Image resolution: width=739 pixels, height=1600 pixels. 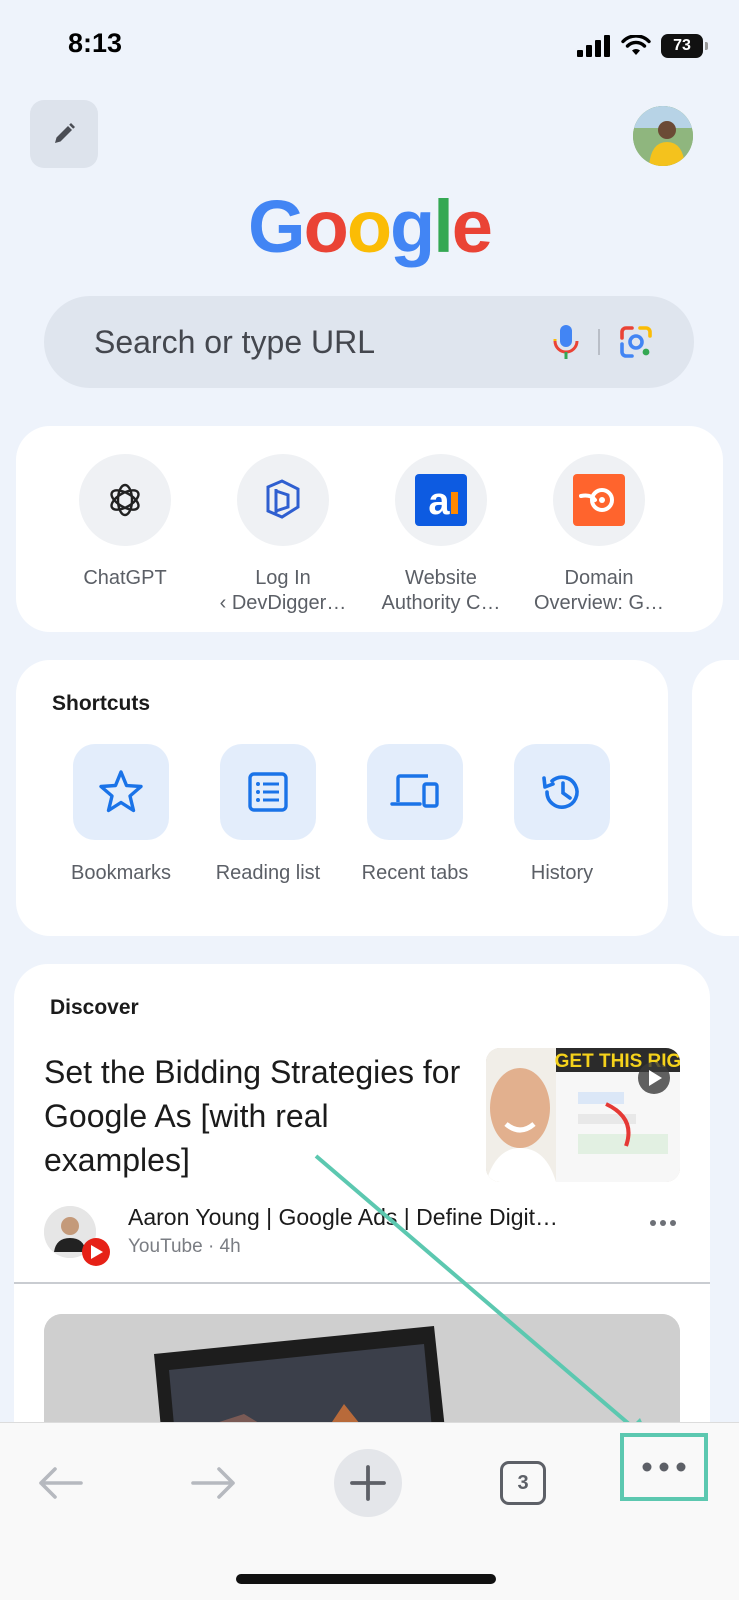 I want to click on forward-button, so click(x=214, y=1483).